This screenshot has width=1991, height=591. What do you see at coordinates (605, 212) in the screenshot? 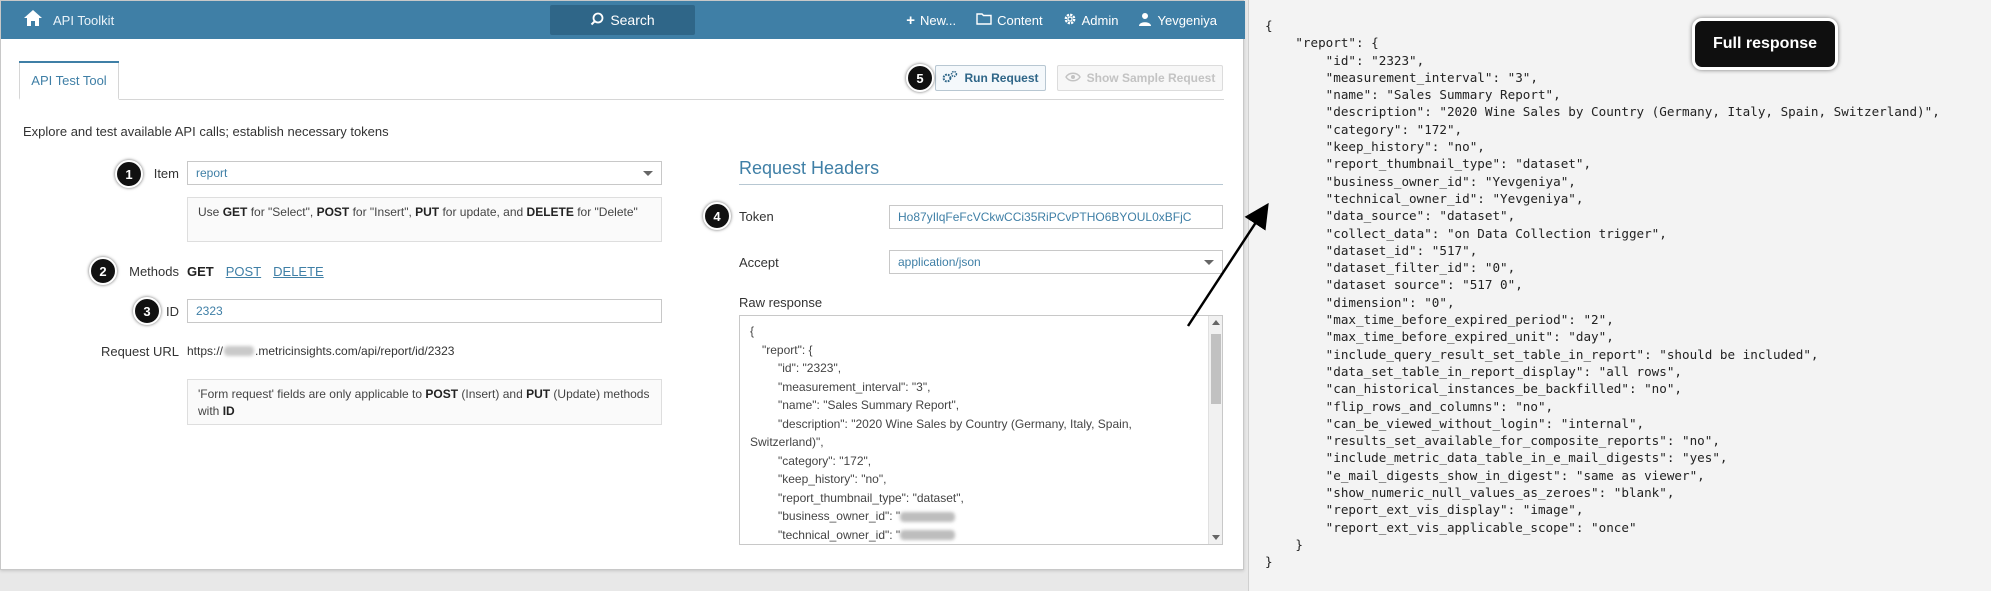
I see `hint-text: for "Delete"` at bounding box center [605, 212].